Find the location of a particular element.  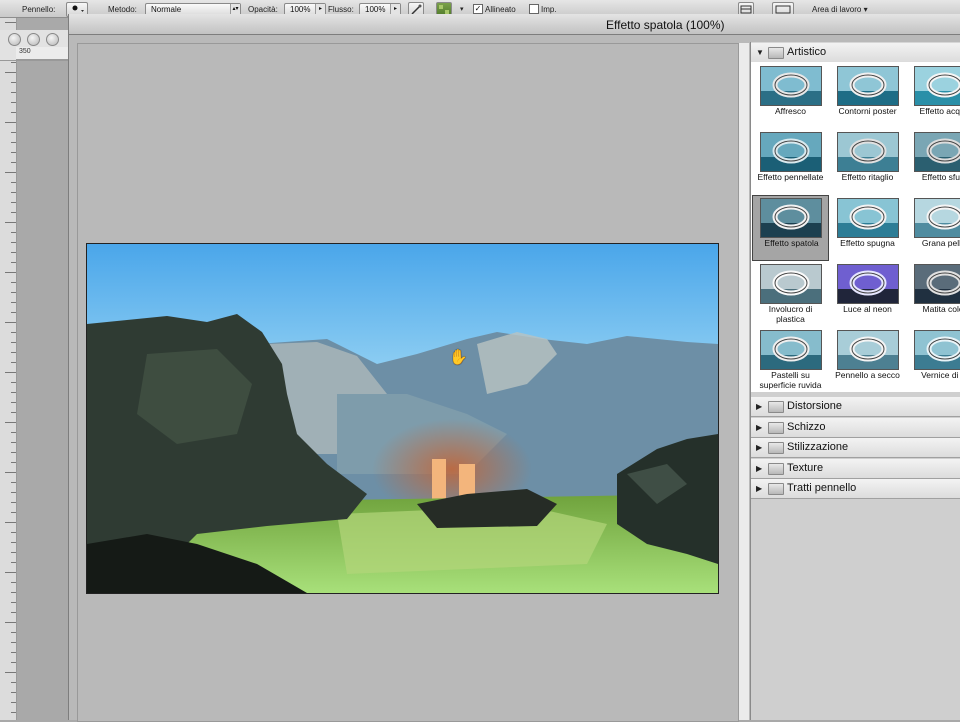

filter-label: Effetto pennellate is located at coordinates (790, 177).